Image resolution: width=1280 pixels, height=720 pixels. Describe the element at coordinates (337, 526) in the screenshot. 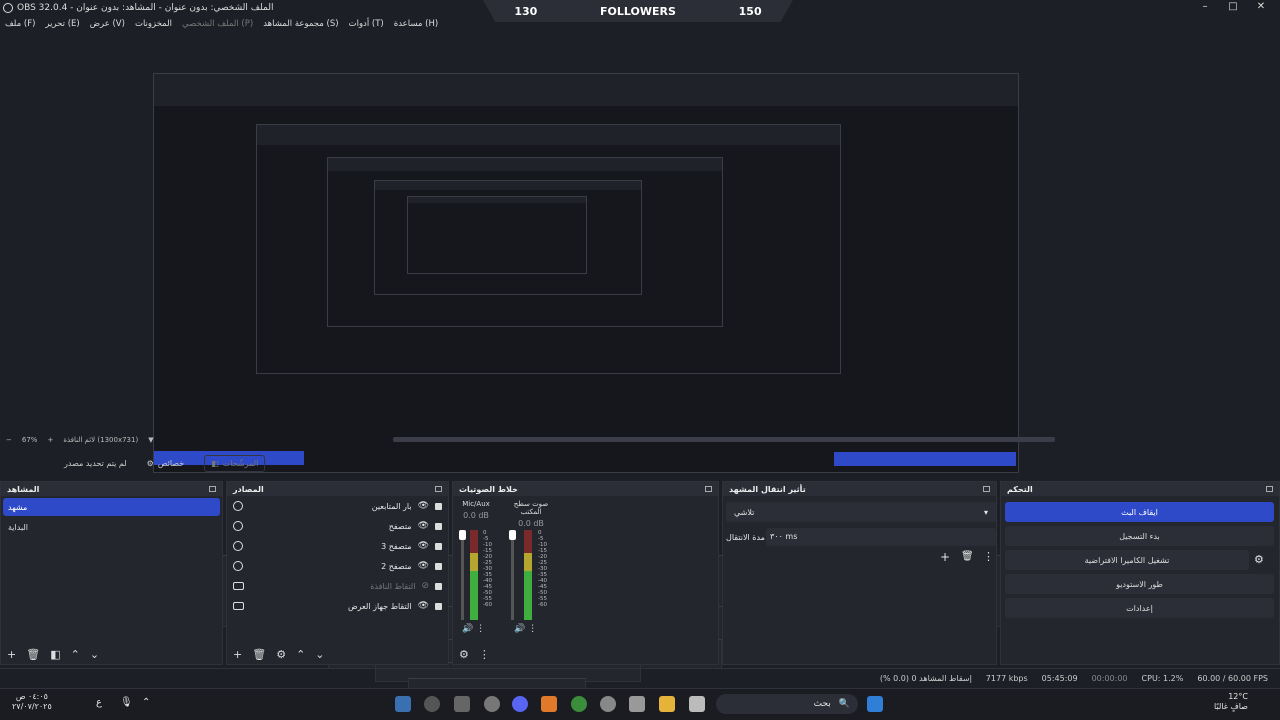

I see `source-item: متصفح 👁` at that location.